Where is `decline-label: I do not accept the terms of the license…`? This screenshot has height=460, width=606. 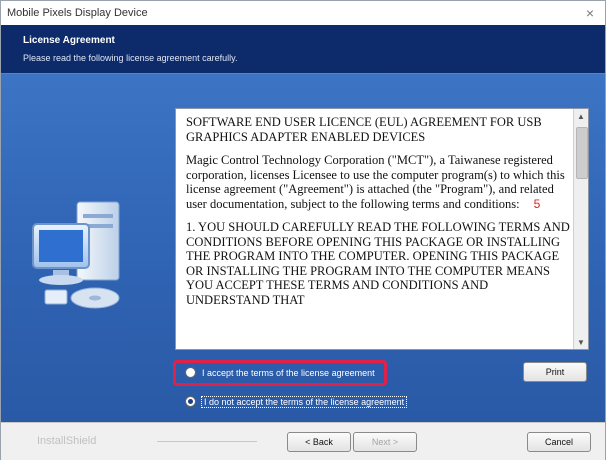
decline-label: I do not accept the terms of the license… is located at coordinates (304, 401).